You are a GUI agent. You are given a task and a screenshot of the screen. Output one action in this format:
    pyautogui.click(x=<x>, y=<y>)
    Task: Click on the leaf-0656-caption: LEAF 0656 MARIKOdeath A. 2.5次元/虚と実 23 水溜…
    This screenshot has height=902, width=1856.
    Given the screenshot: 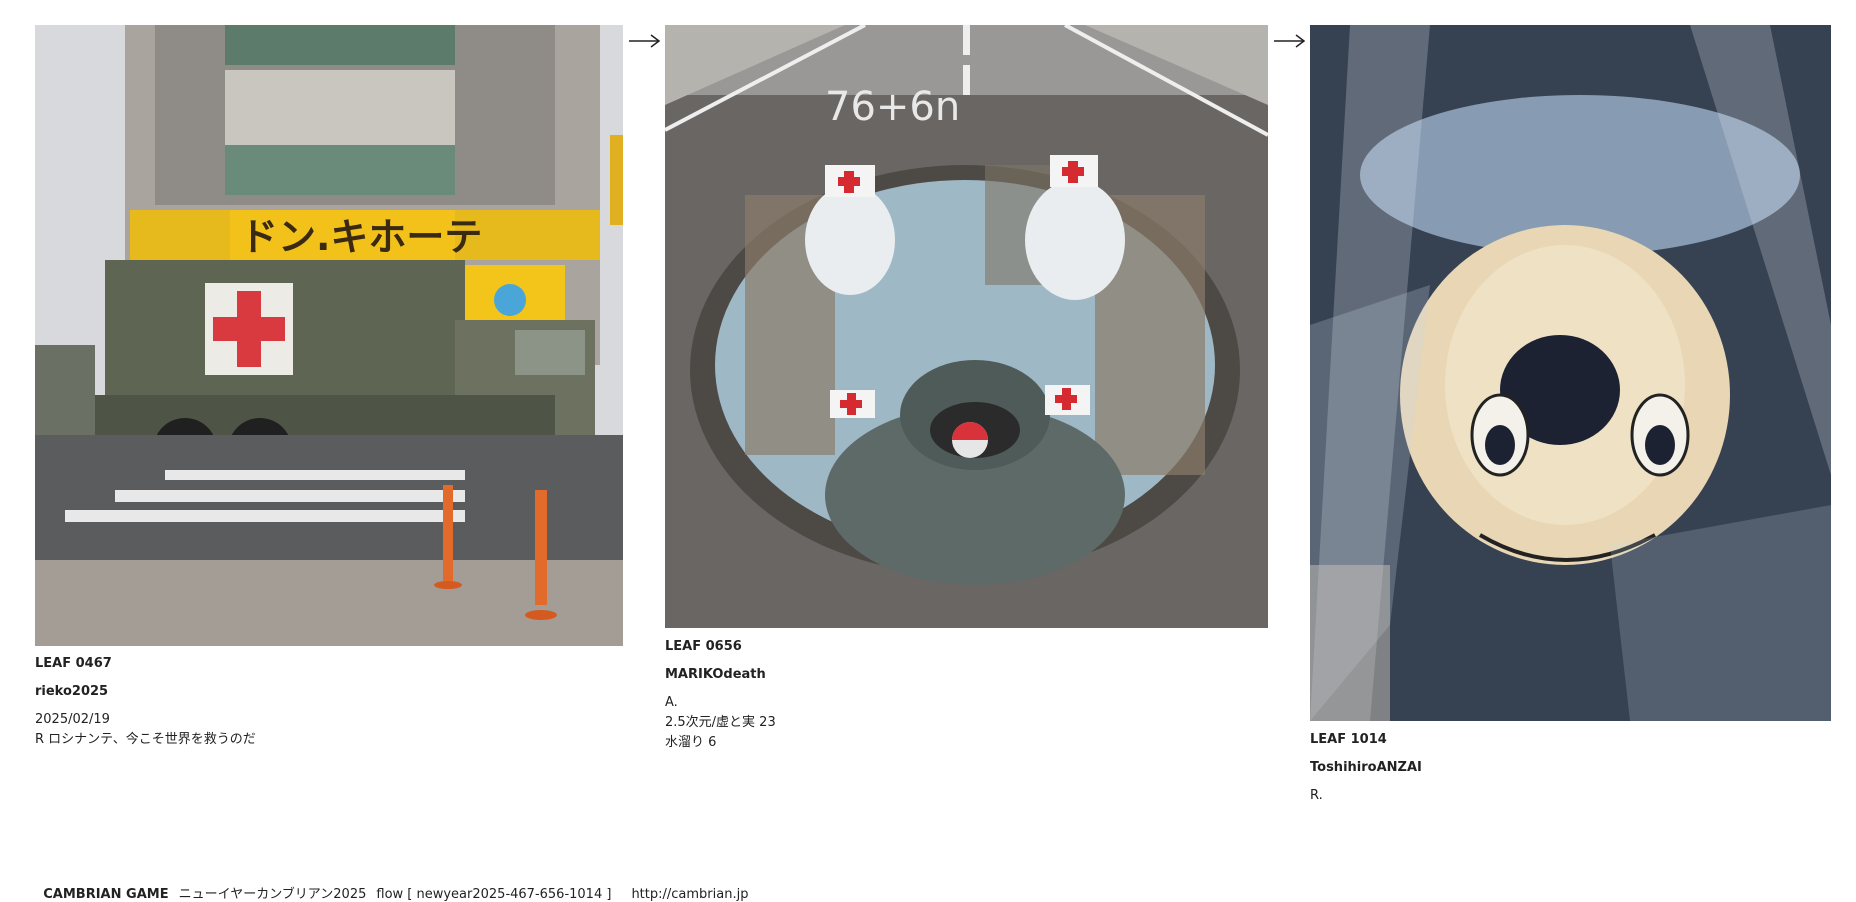 What is the action you would take?
    pyautogui.click(x=966, y=695)
    